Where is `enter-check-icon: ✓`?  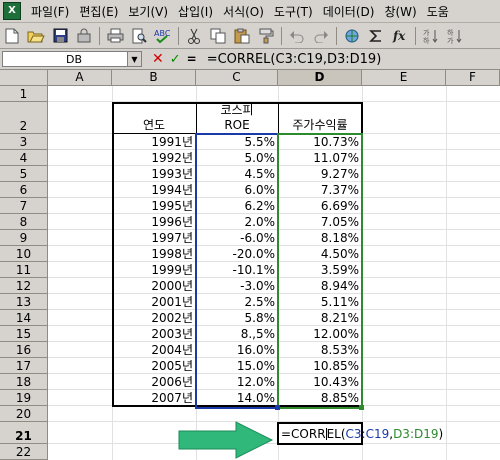
enter-check-icon: ✓ is located at coordinates (175, 59).